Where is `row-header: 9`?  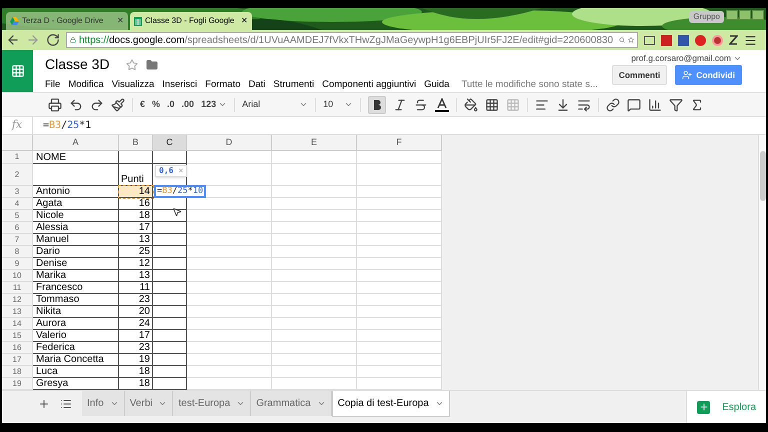
row-header: 9 is located at coordinates (17, 264).